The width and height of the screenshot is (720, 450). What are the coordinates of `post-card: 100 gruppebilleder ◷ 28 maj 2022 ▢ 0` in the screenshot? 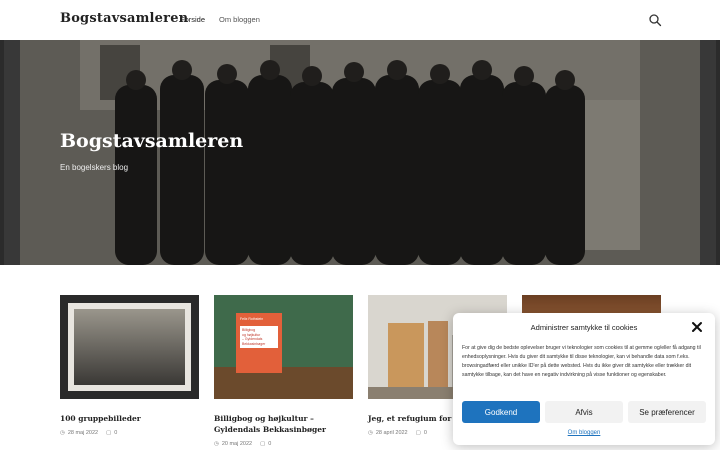 It's located at (129, 365).